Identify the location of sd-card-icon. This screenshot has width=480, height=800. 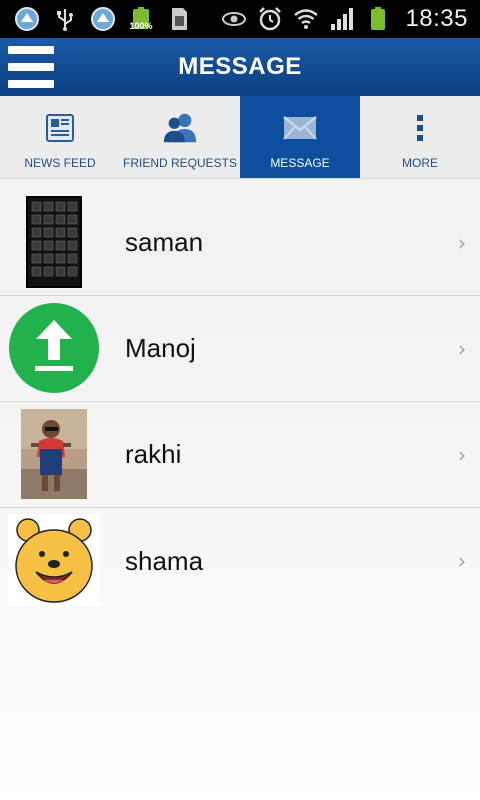
(179, 19).